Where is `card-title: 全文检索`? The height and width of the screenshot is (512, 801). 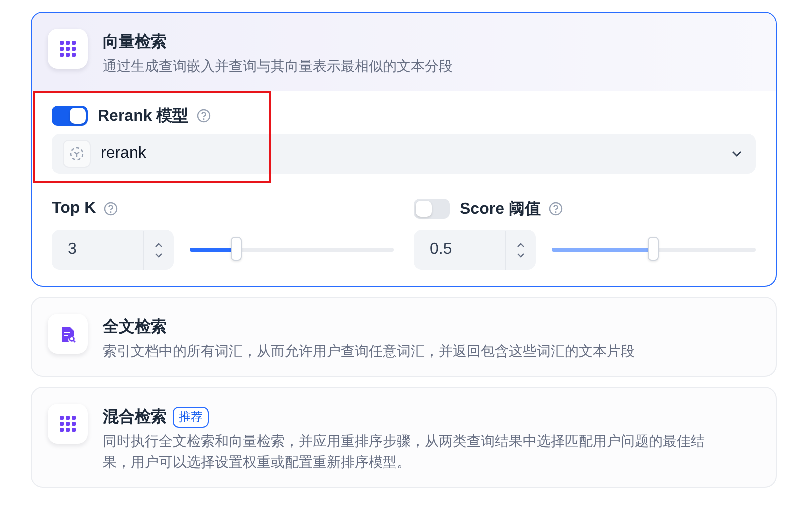
card-title: 全文检索 is located at coordinates (135, 327).